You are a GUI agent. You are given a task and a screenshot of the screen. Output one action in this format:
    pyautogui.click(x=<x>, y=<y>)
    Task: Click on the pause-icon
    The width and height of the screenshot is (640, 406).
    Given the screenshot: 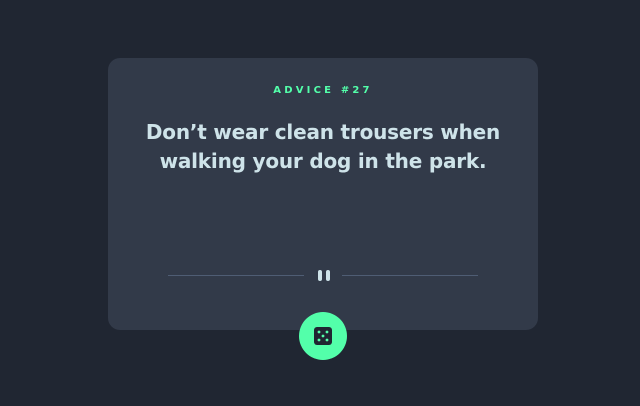 What is the action you would take?
    pyautogui.click(x=324, y=276)
    